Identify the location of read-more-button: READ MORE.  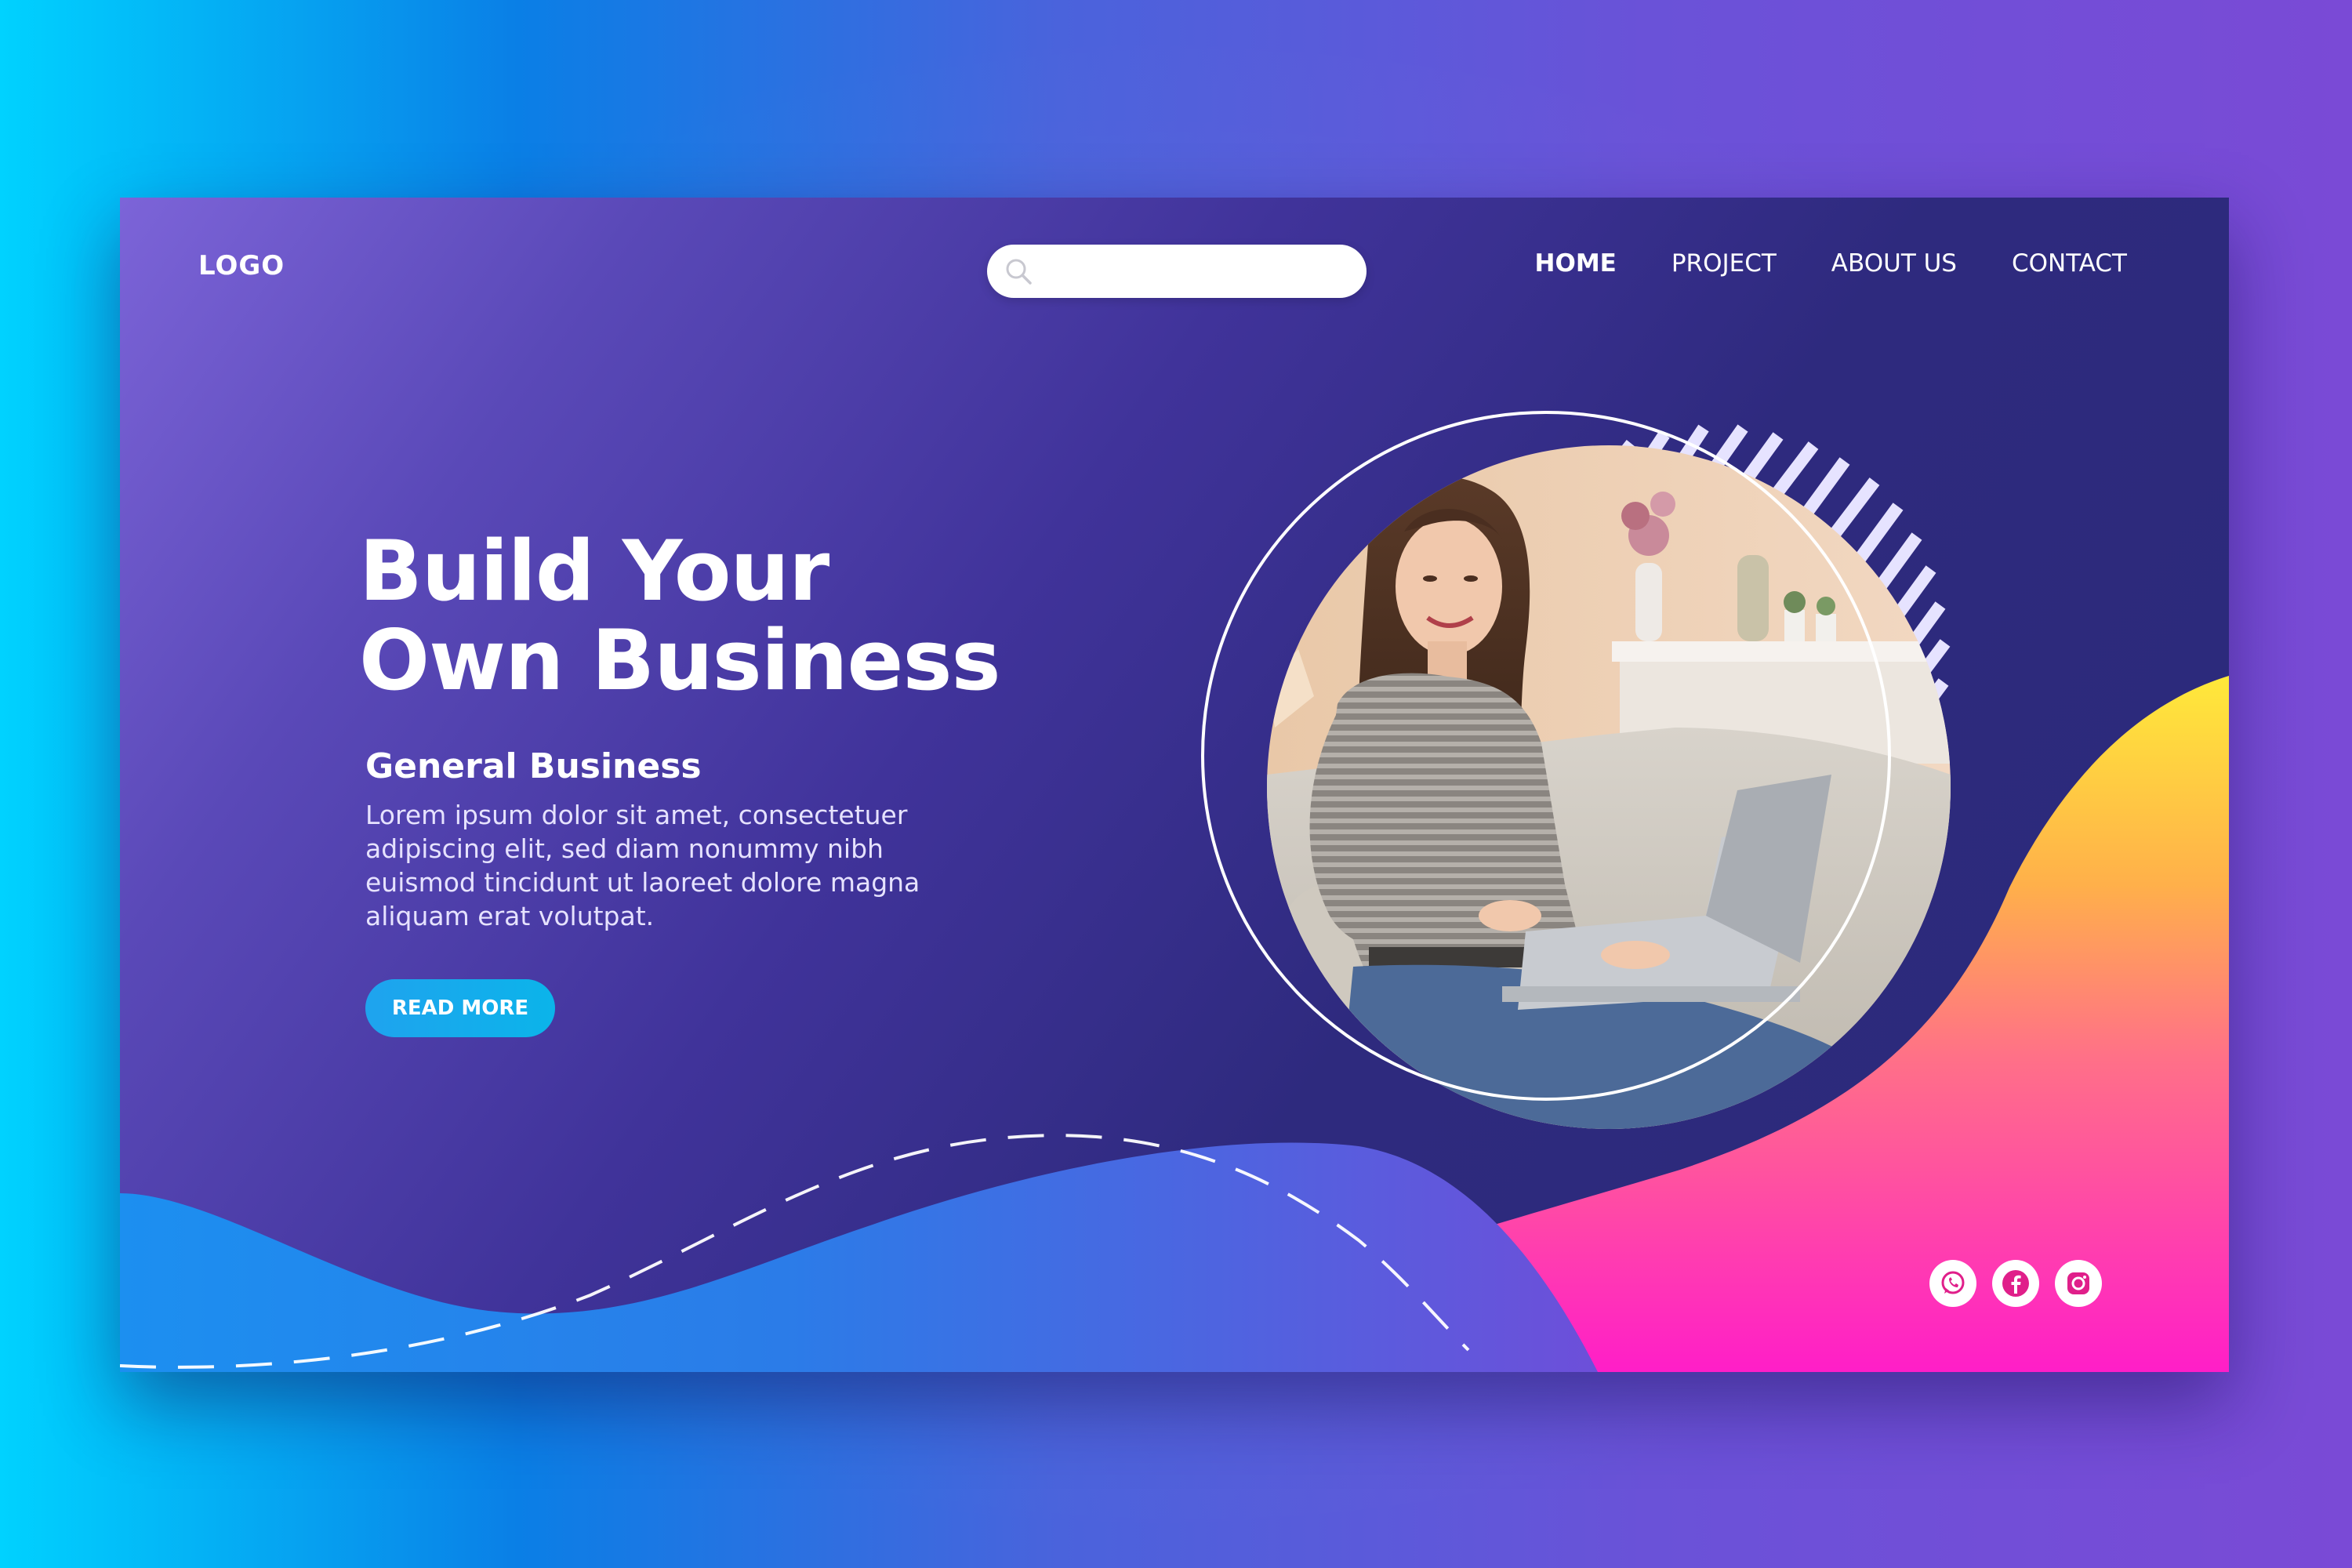
(460, 1008).